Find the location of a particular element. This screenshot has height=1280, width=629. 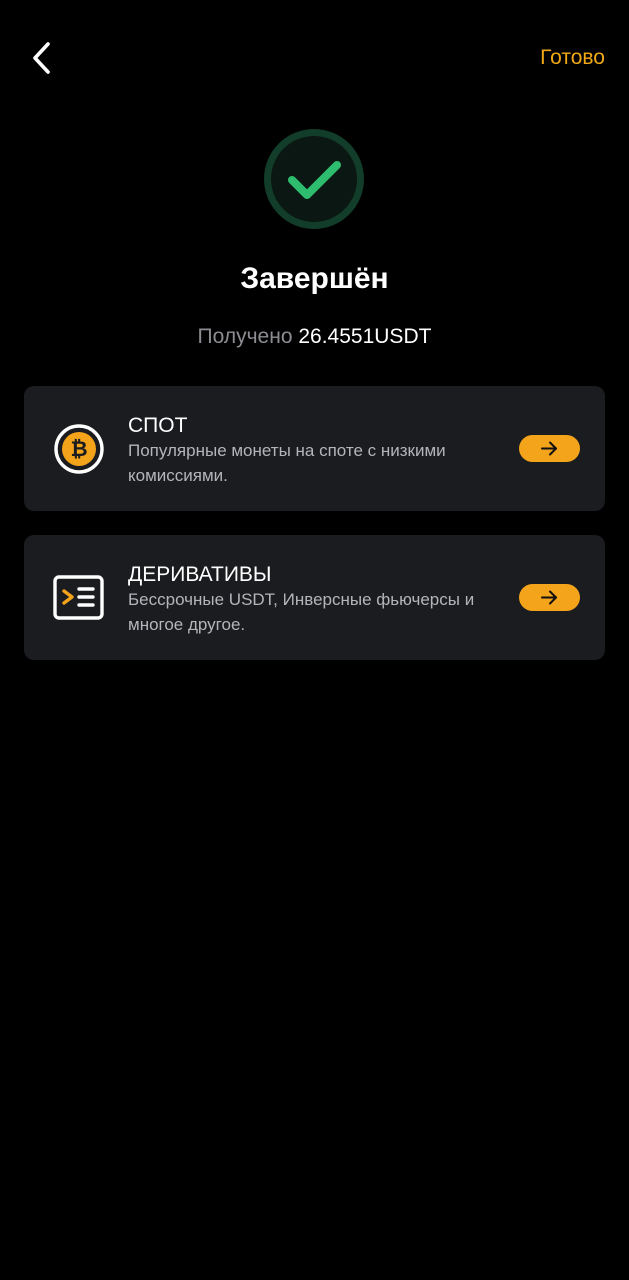

status-title: Завершён is located at coordinates (314, 278).